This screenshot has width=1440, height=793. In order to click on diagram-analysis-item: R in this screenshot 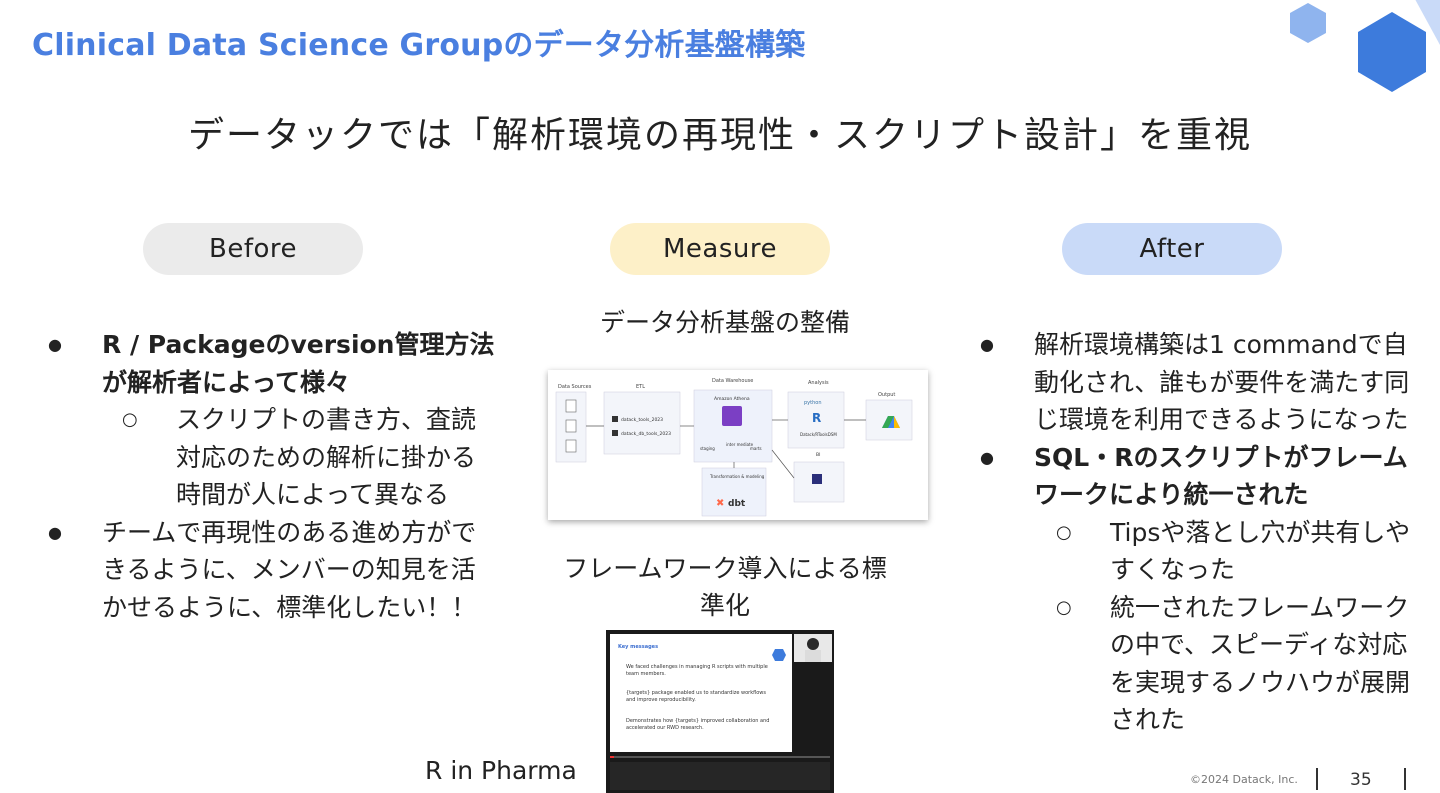, I will do `click(816, 418)`.